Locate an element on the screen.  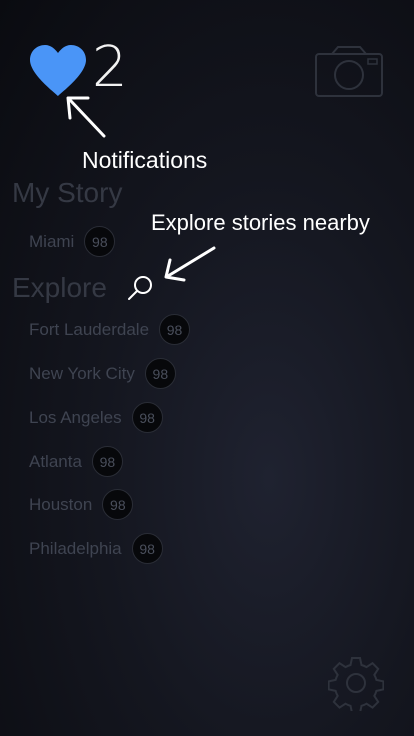
list-item-los-angeles: Los Angeles 98 is located at coordinates (96, 417).